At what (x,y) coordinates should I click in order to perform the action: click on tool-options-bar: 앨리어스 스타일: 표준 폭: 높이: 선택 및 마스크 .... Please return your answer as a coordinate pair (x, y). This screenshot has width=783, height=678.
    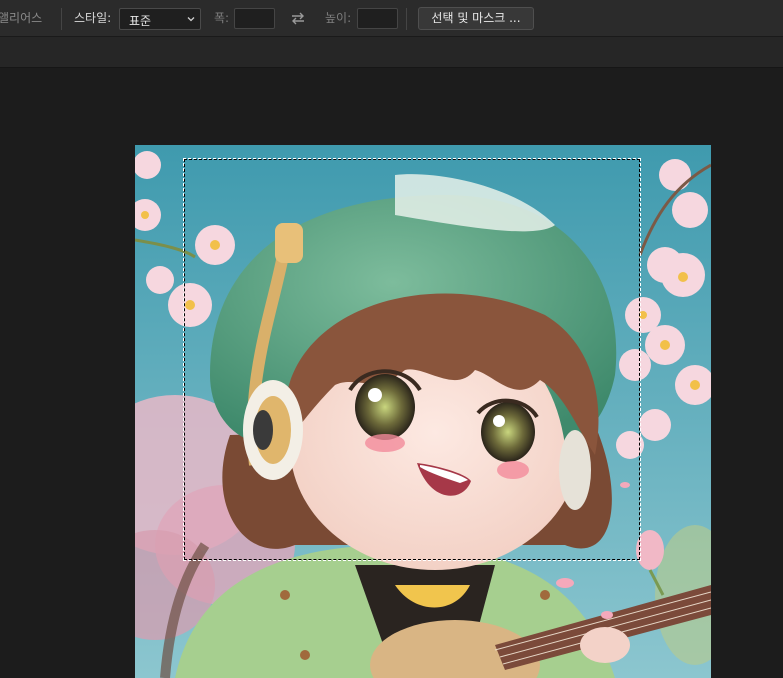
    Looking at the image, I should click on (391, 18).